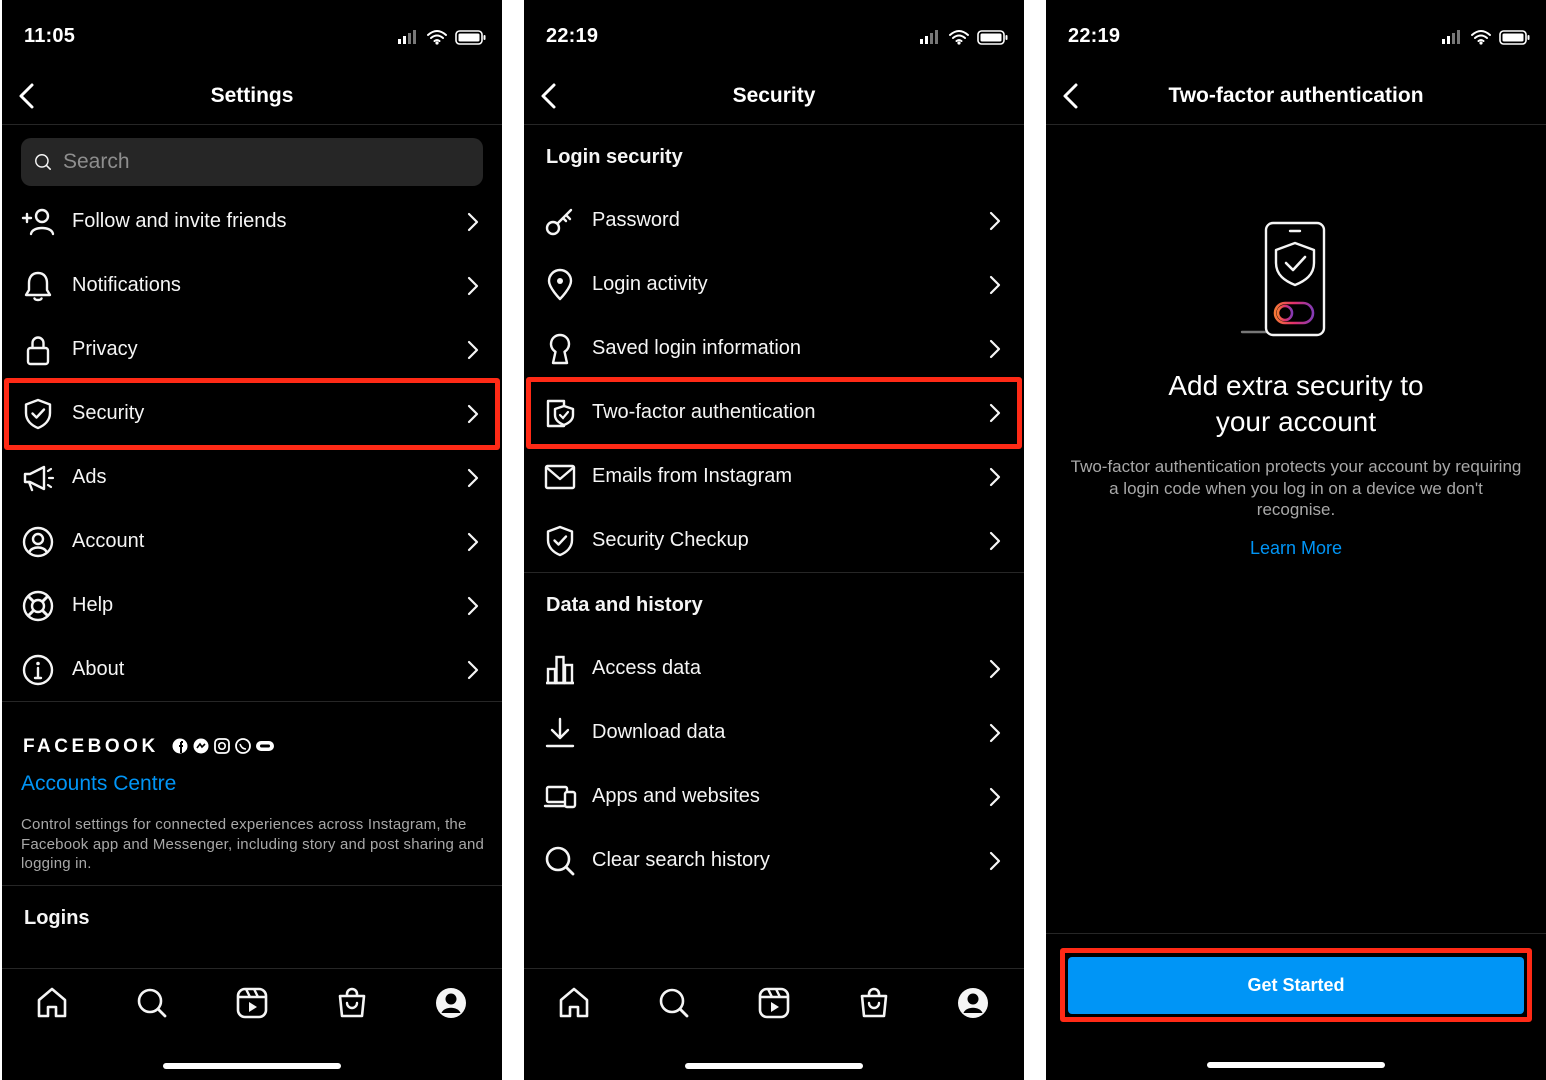 The height and width of the screenshot is (1080, 1546). Describe the element at coordinates (774, 797) in the screenshot. I see `security-item-apps-websites: Apps and websites` at that location.